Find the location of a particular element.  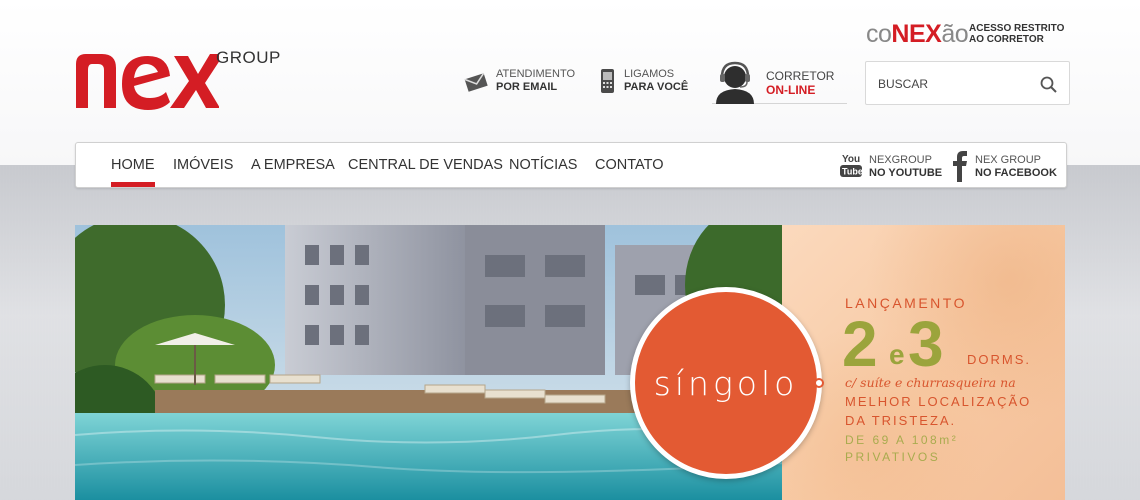

call-me-line2: PARA VOCÊ is located at coordinates (656, 87).